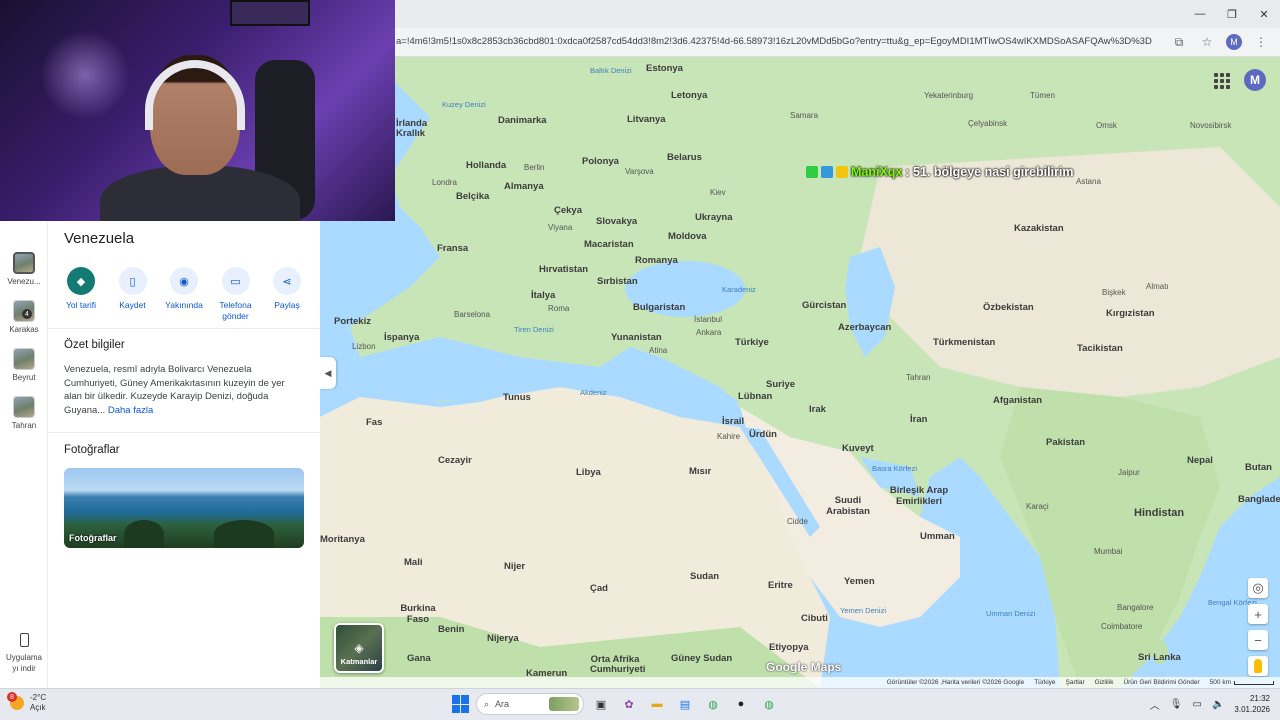  What do you see at coordinates (1258, 666) in the screenshot?
I see `pegman-icon` at bounding box center [1258, 666].